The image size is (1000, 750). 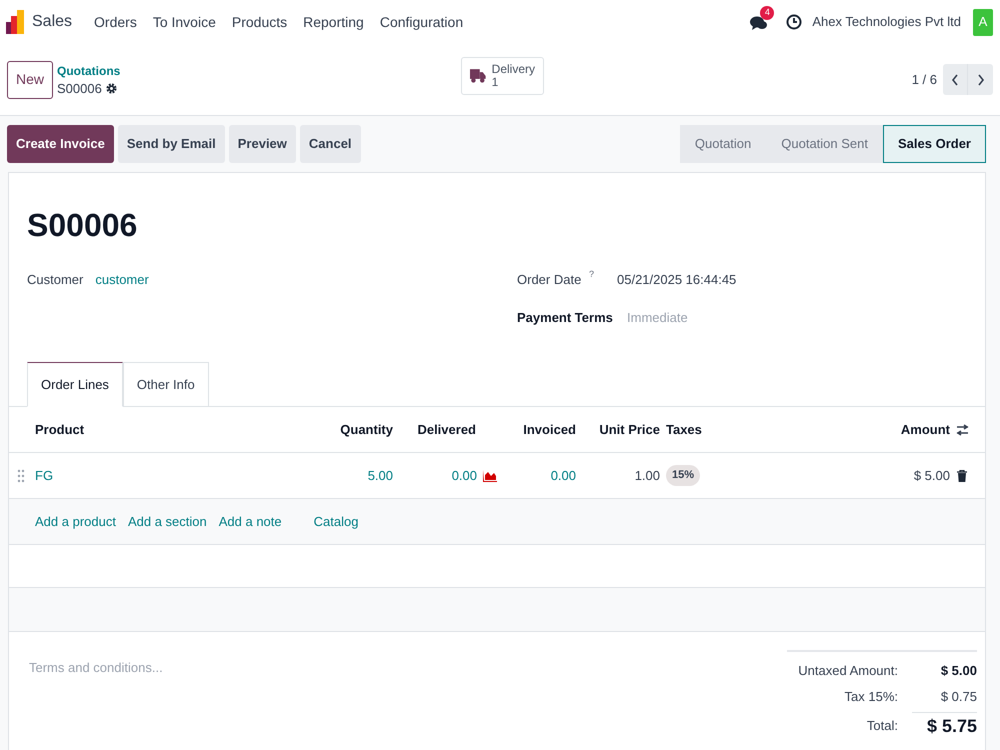 I want to click on pager-value: 1 / 6, so click(x=924, y=79).